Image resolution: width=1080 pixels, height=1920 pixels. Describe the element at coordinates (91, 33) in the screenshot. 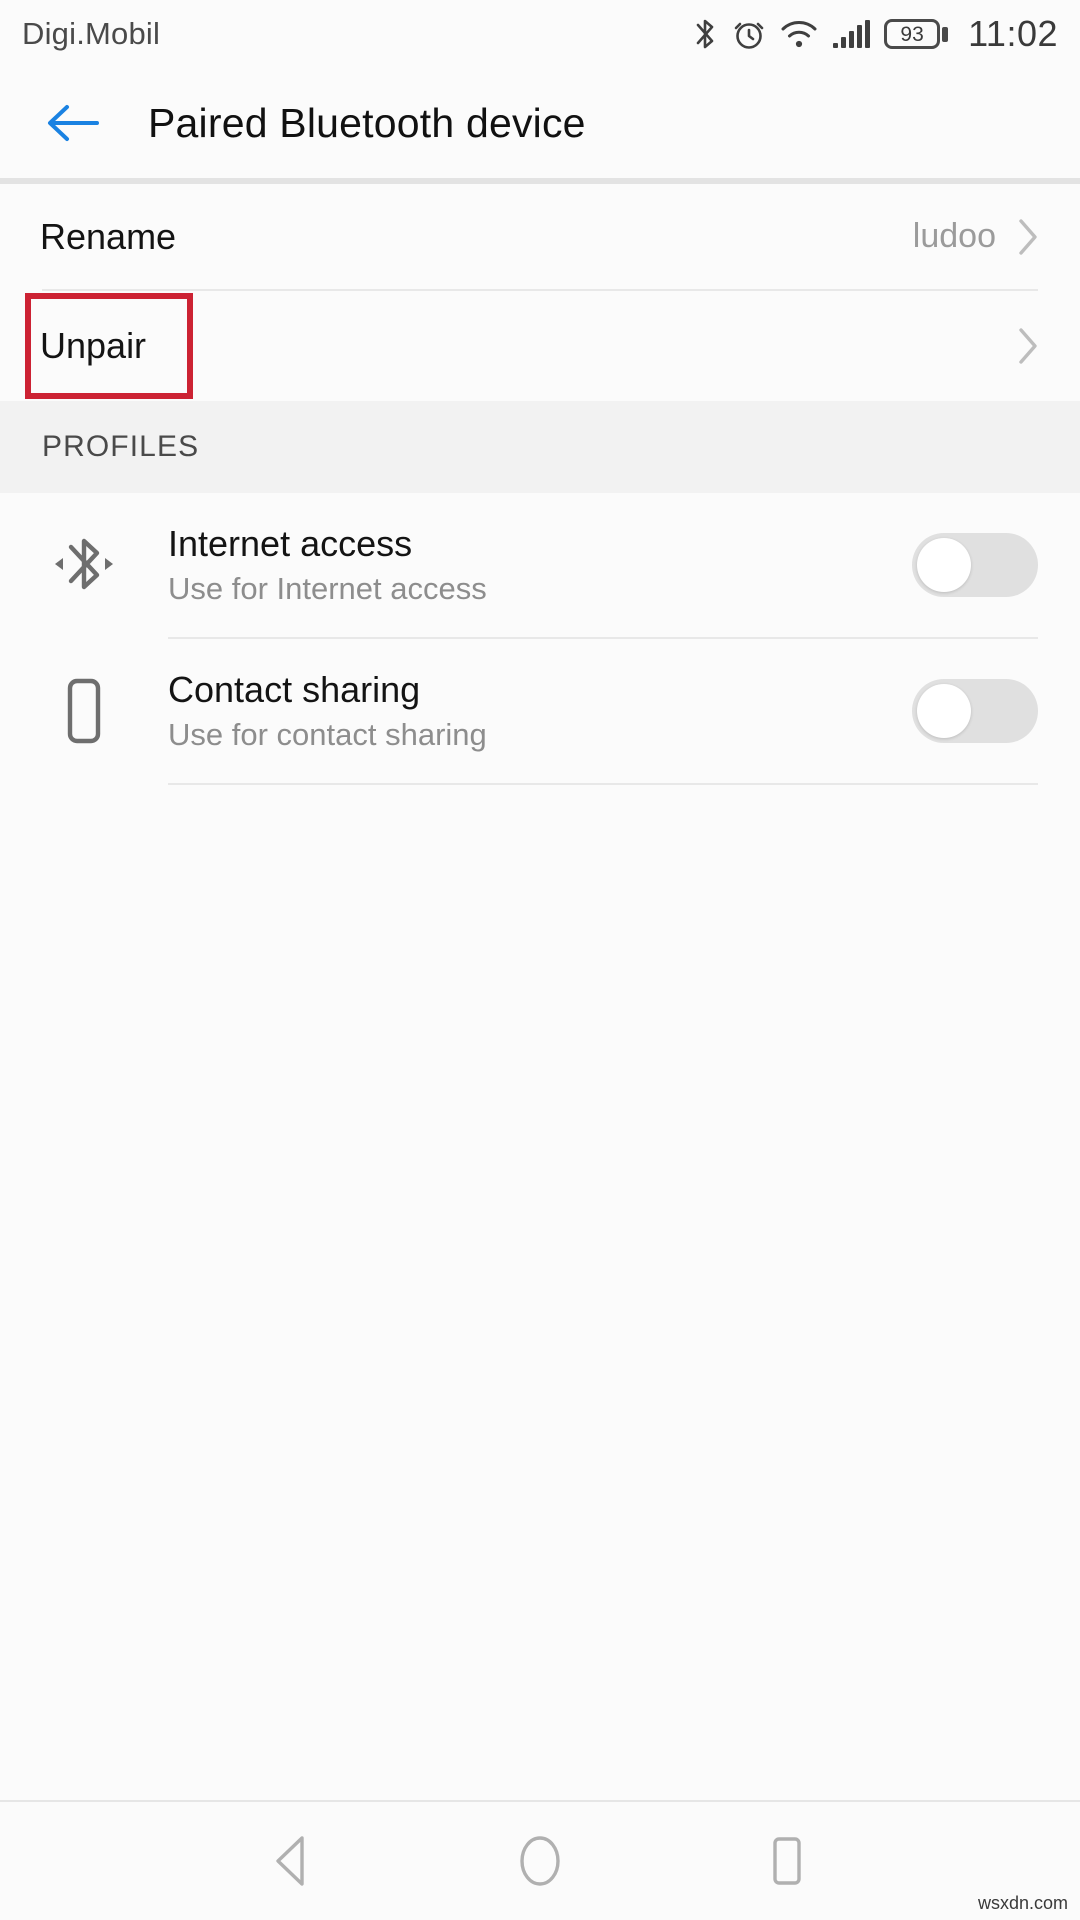

I see `carrier-label: Digi.Mobil` at that location.